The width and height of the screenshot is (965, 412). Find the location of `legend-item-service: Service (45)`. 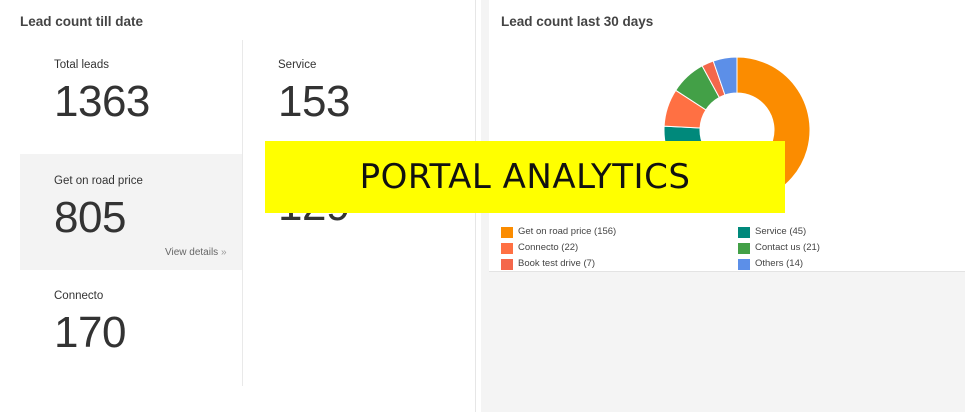

legend-item-service: Service (45) is located at coordinates (772, 232).